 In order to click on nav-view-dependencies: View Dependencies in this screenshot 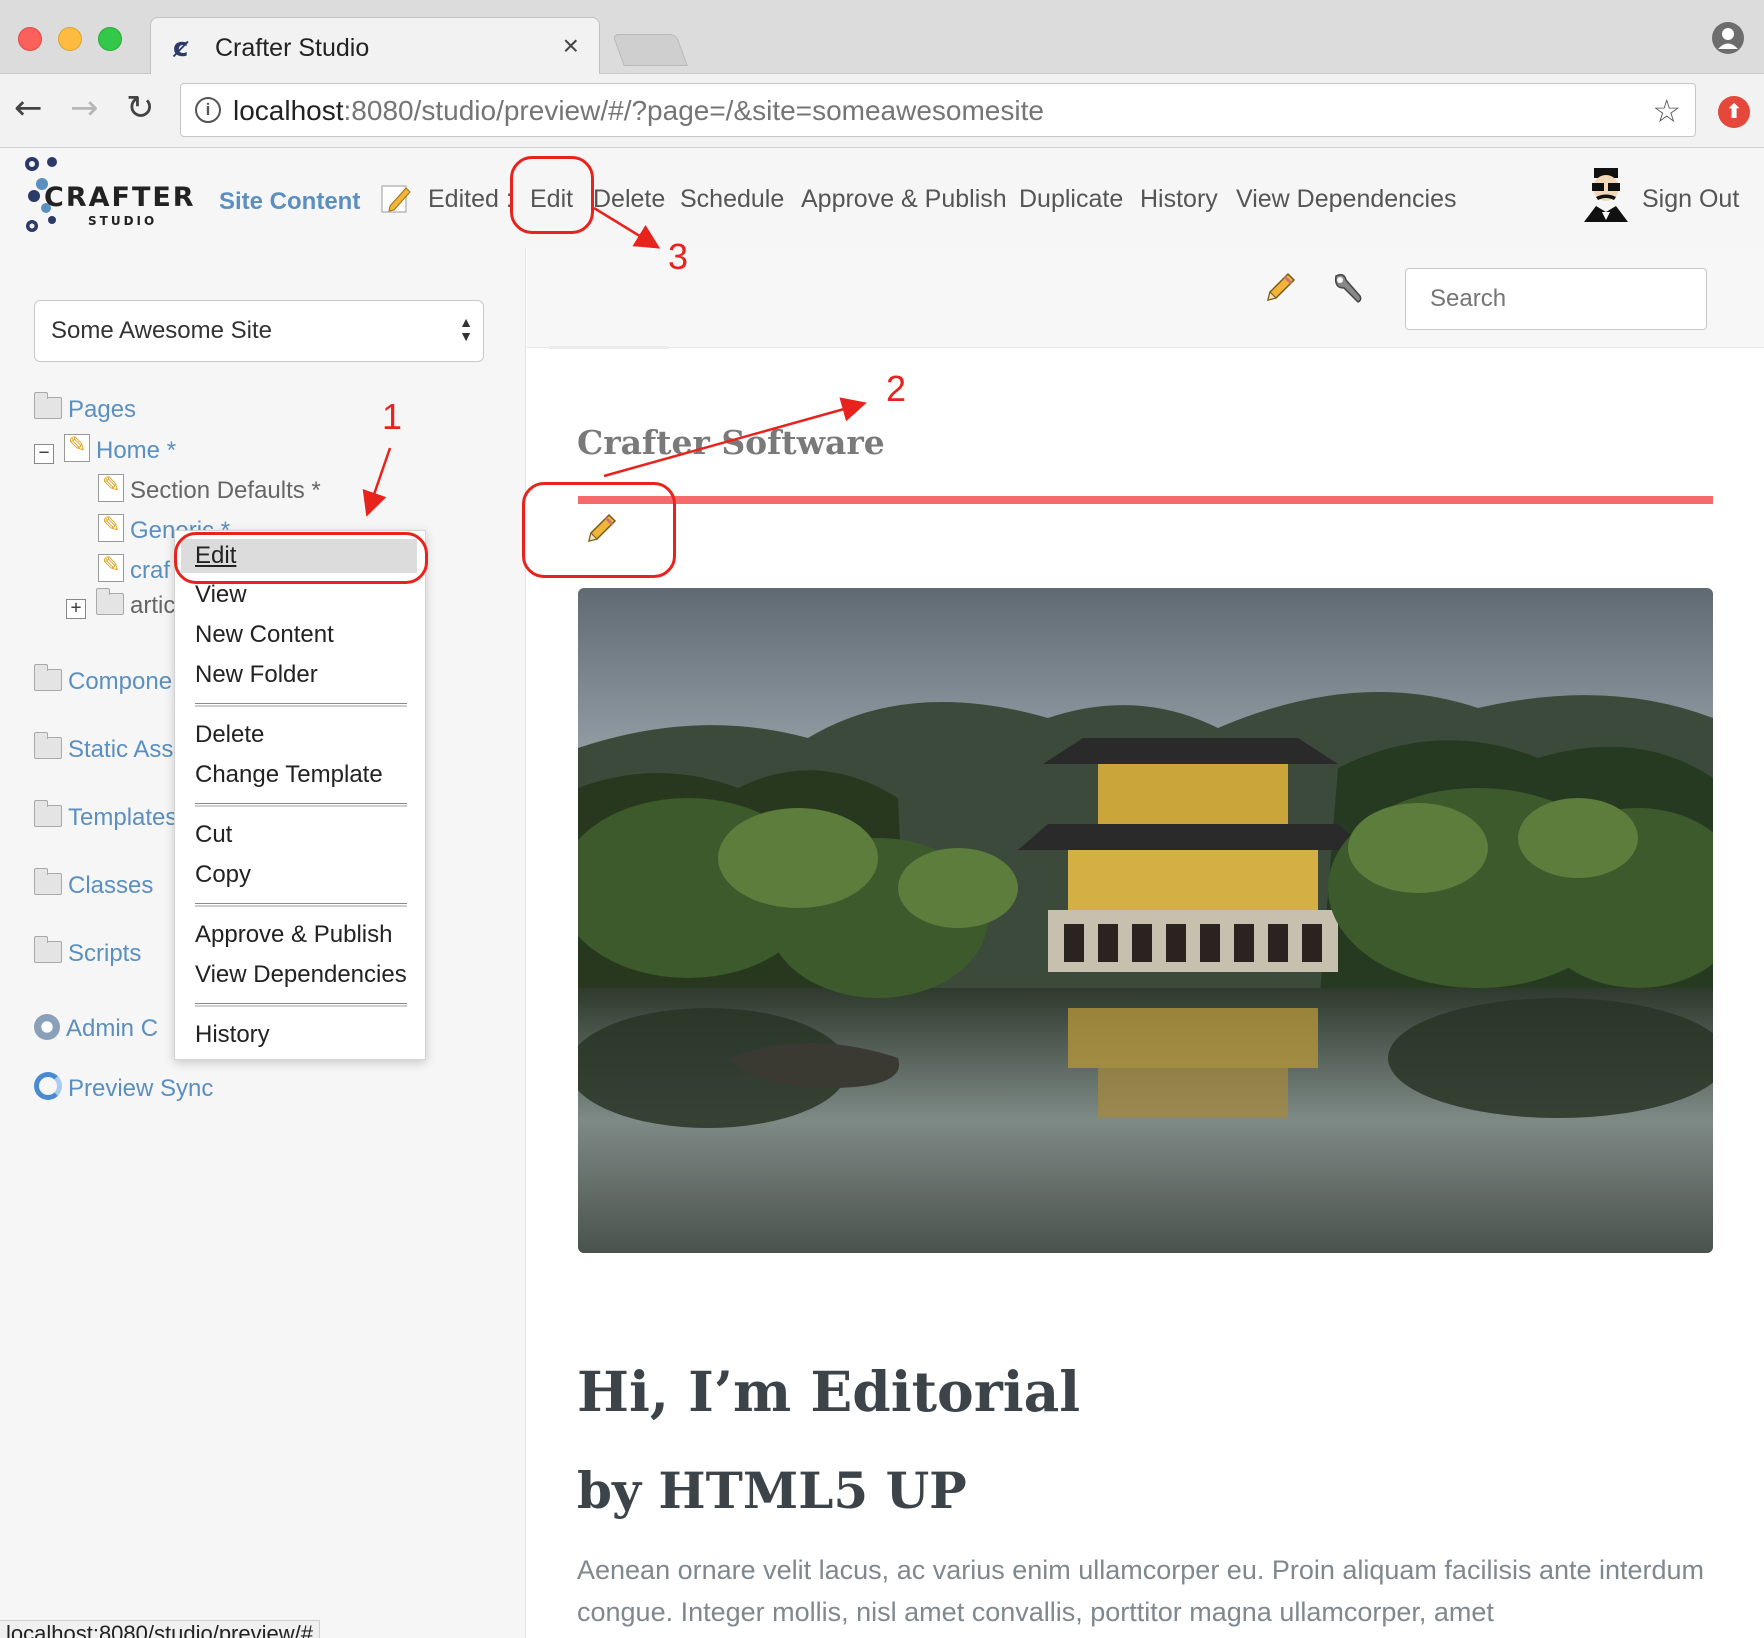, I will do `click(1346, 199)`.